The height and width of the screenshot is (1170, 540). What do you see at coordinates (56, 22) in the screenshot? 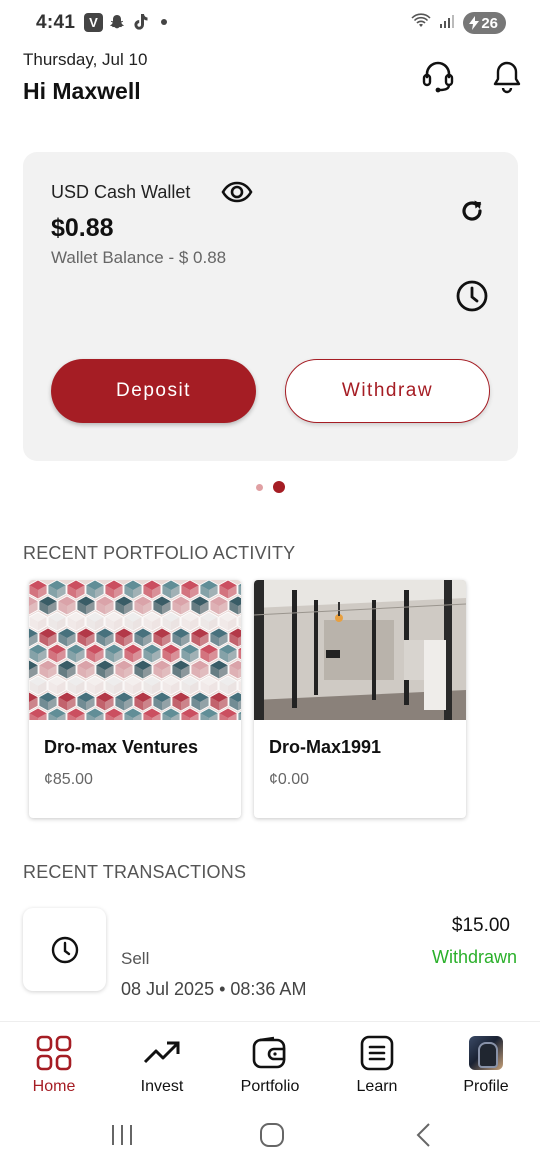
I see `status-time: 4:41` at bounding box center [56, 22].